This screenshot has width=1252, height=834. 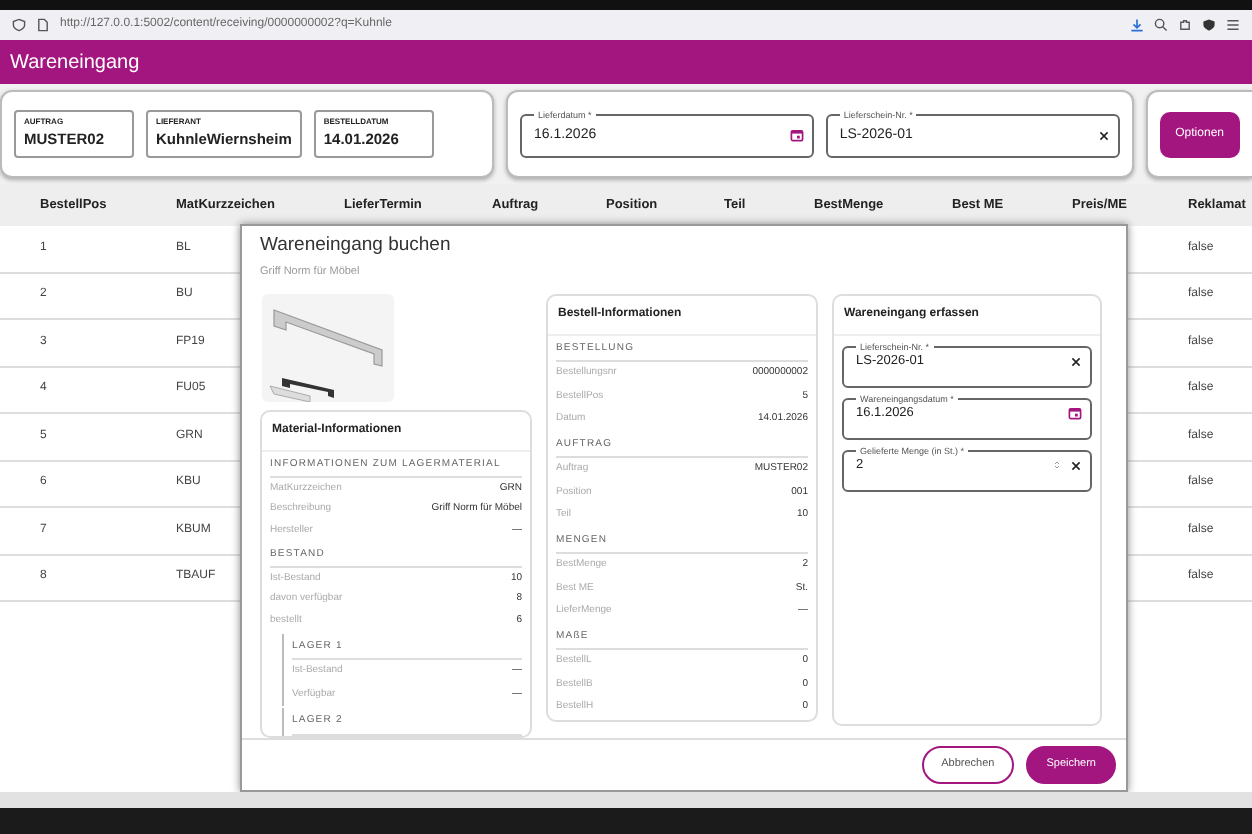 What do you see at coordinates (355, 246) in the screenshot?
I see `dialog-title: Wareneingang buchen` at bounding box center [355, 246].